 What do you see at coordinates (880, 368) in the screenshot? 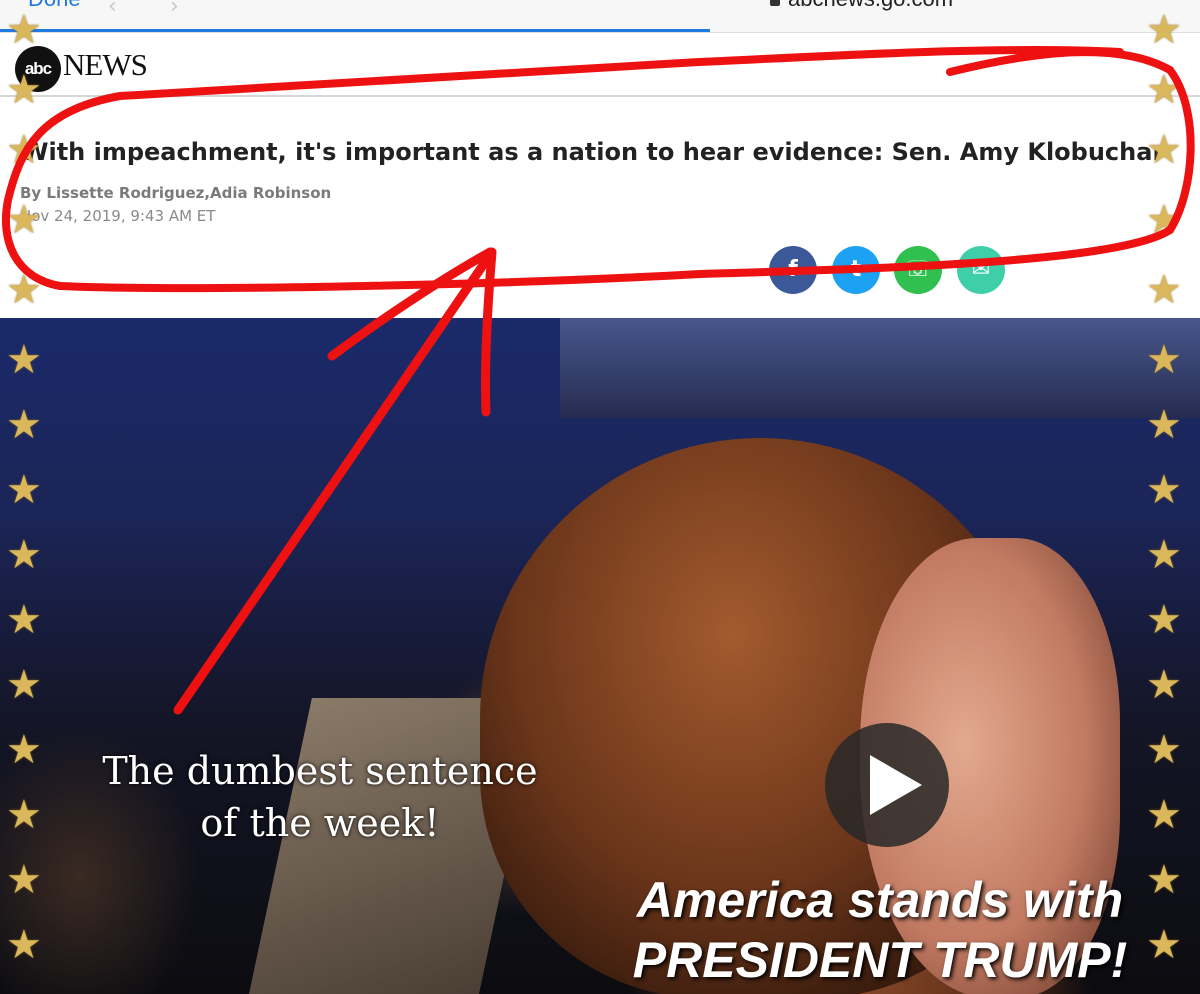
I see `background-lights` at bounding box center [880, 368].